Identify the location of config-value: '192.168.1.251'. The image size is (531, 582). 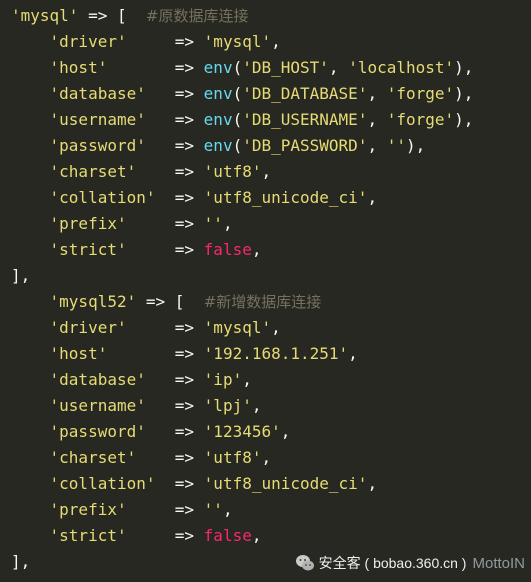
(276, 353).